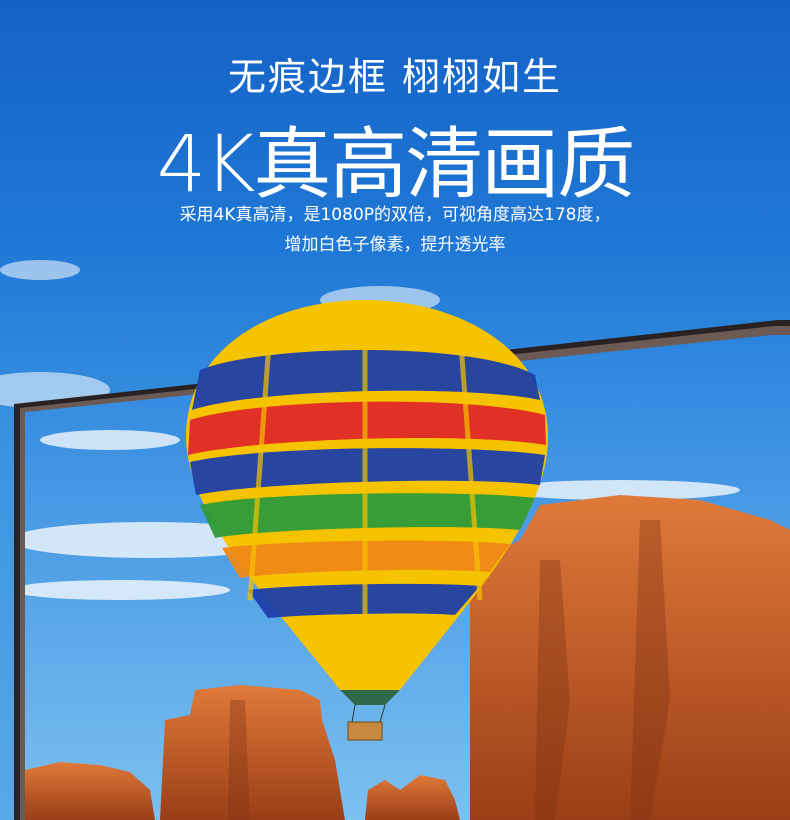 The width and height of the screenshot is (790, 820). What do you see at coordinates (395, 215) in the screenshot?
I see `description-line-1: 采用4K真高清，是1080P的双倍，可视角度高达178度，` at bounding box center [395, 215].